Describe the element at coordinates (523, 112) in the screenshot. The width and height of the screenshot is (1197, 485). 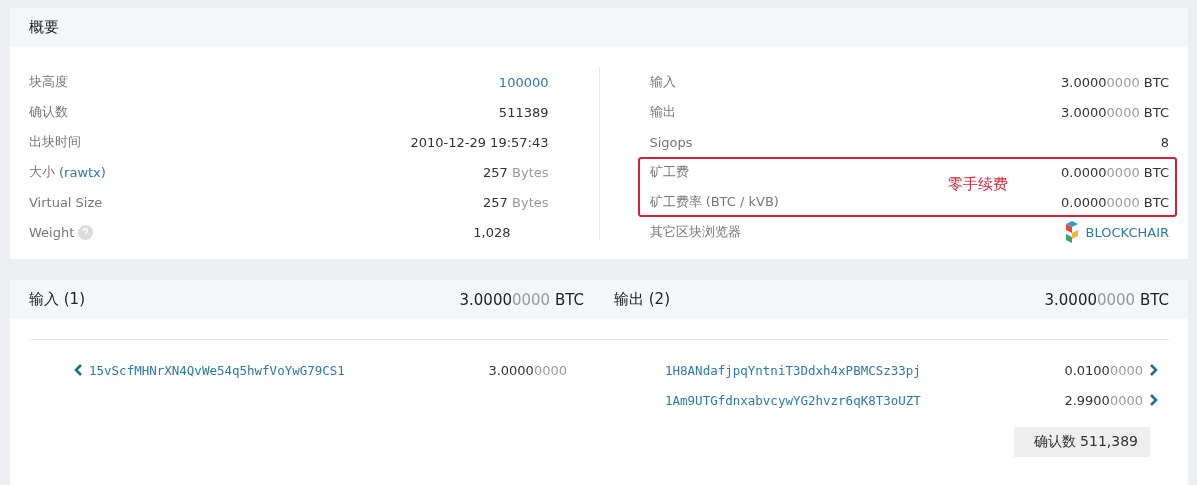
I see `field-value: 511389` at that location.